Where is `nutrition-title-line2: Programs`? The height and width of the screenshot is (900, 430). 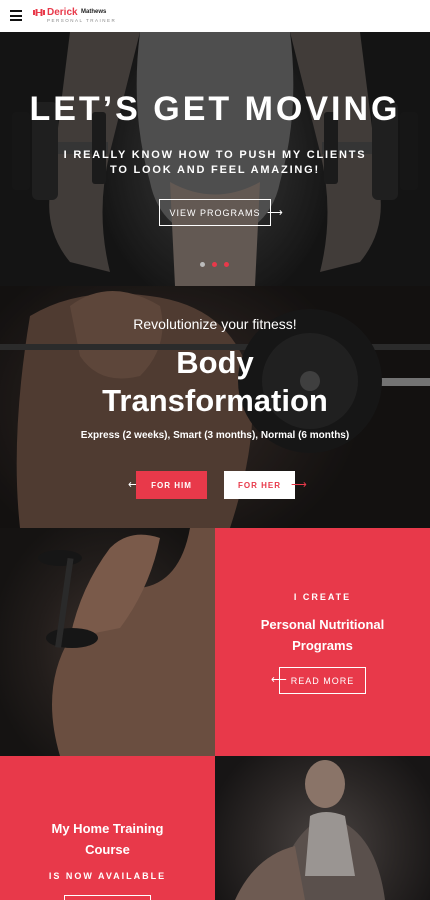
nutrition-title-line2: Programs is located at coordinates (322, 645).